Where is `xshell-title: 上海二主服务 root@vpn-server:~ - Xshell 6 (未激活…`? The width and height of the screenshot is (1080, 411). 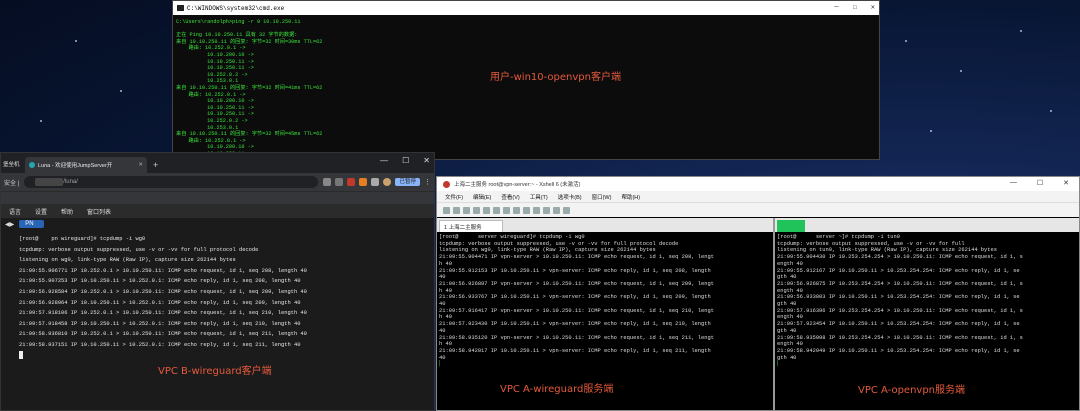 xshell-title: 上海二主服务 root@vpn-server:~ - Xshell 6 (未激活… is located at coordinates (517, 185).